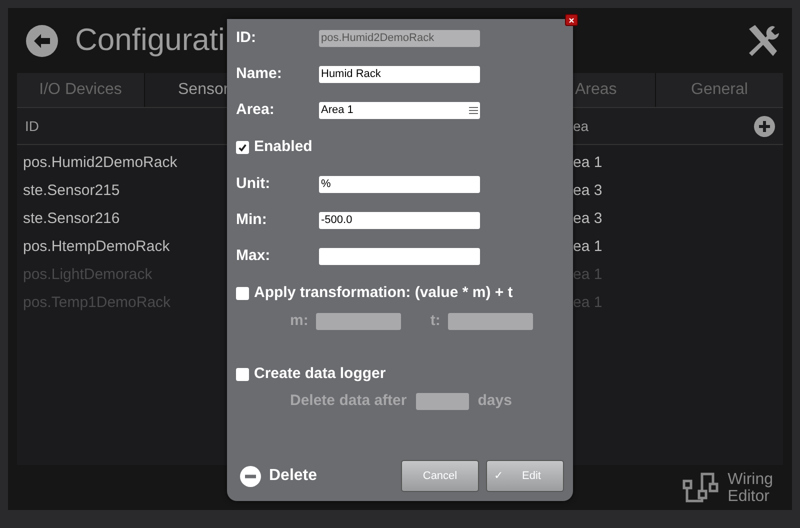 The width and height of the screenshot is (800, 528). What do you see at coordinates (399, 74) in the screenshot?
I see `text-field: Humid Rack` at bounding box center [399, 74].